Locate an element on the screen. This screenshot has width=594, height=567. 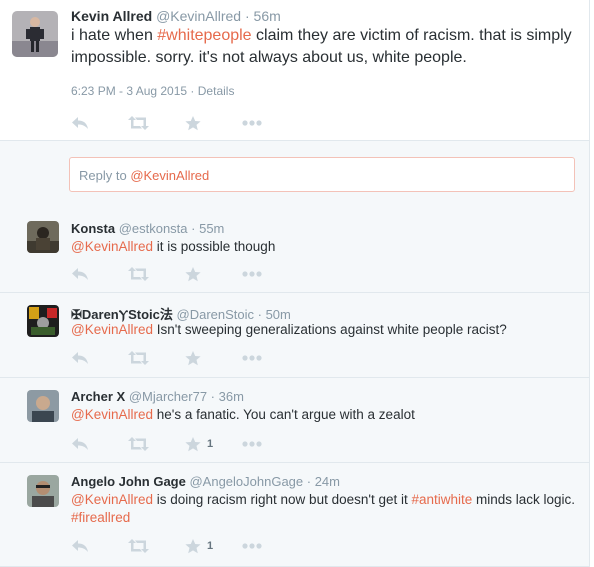
tweet-time: 36m is located at coordinates (231, 396).